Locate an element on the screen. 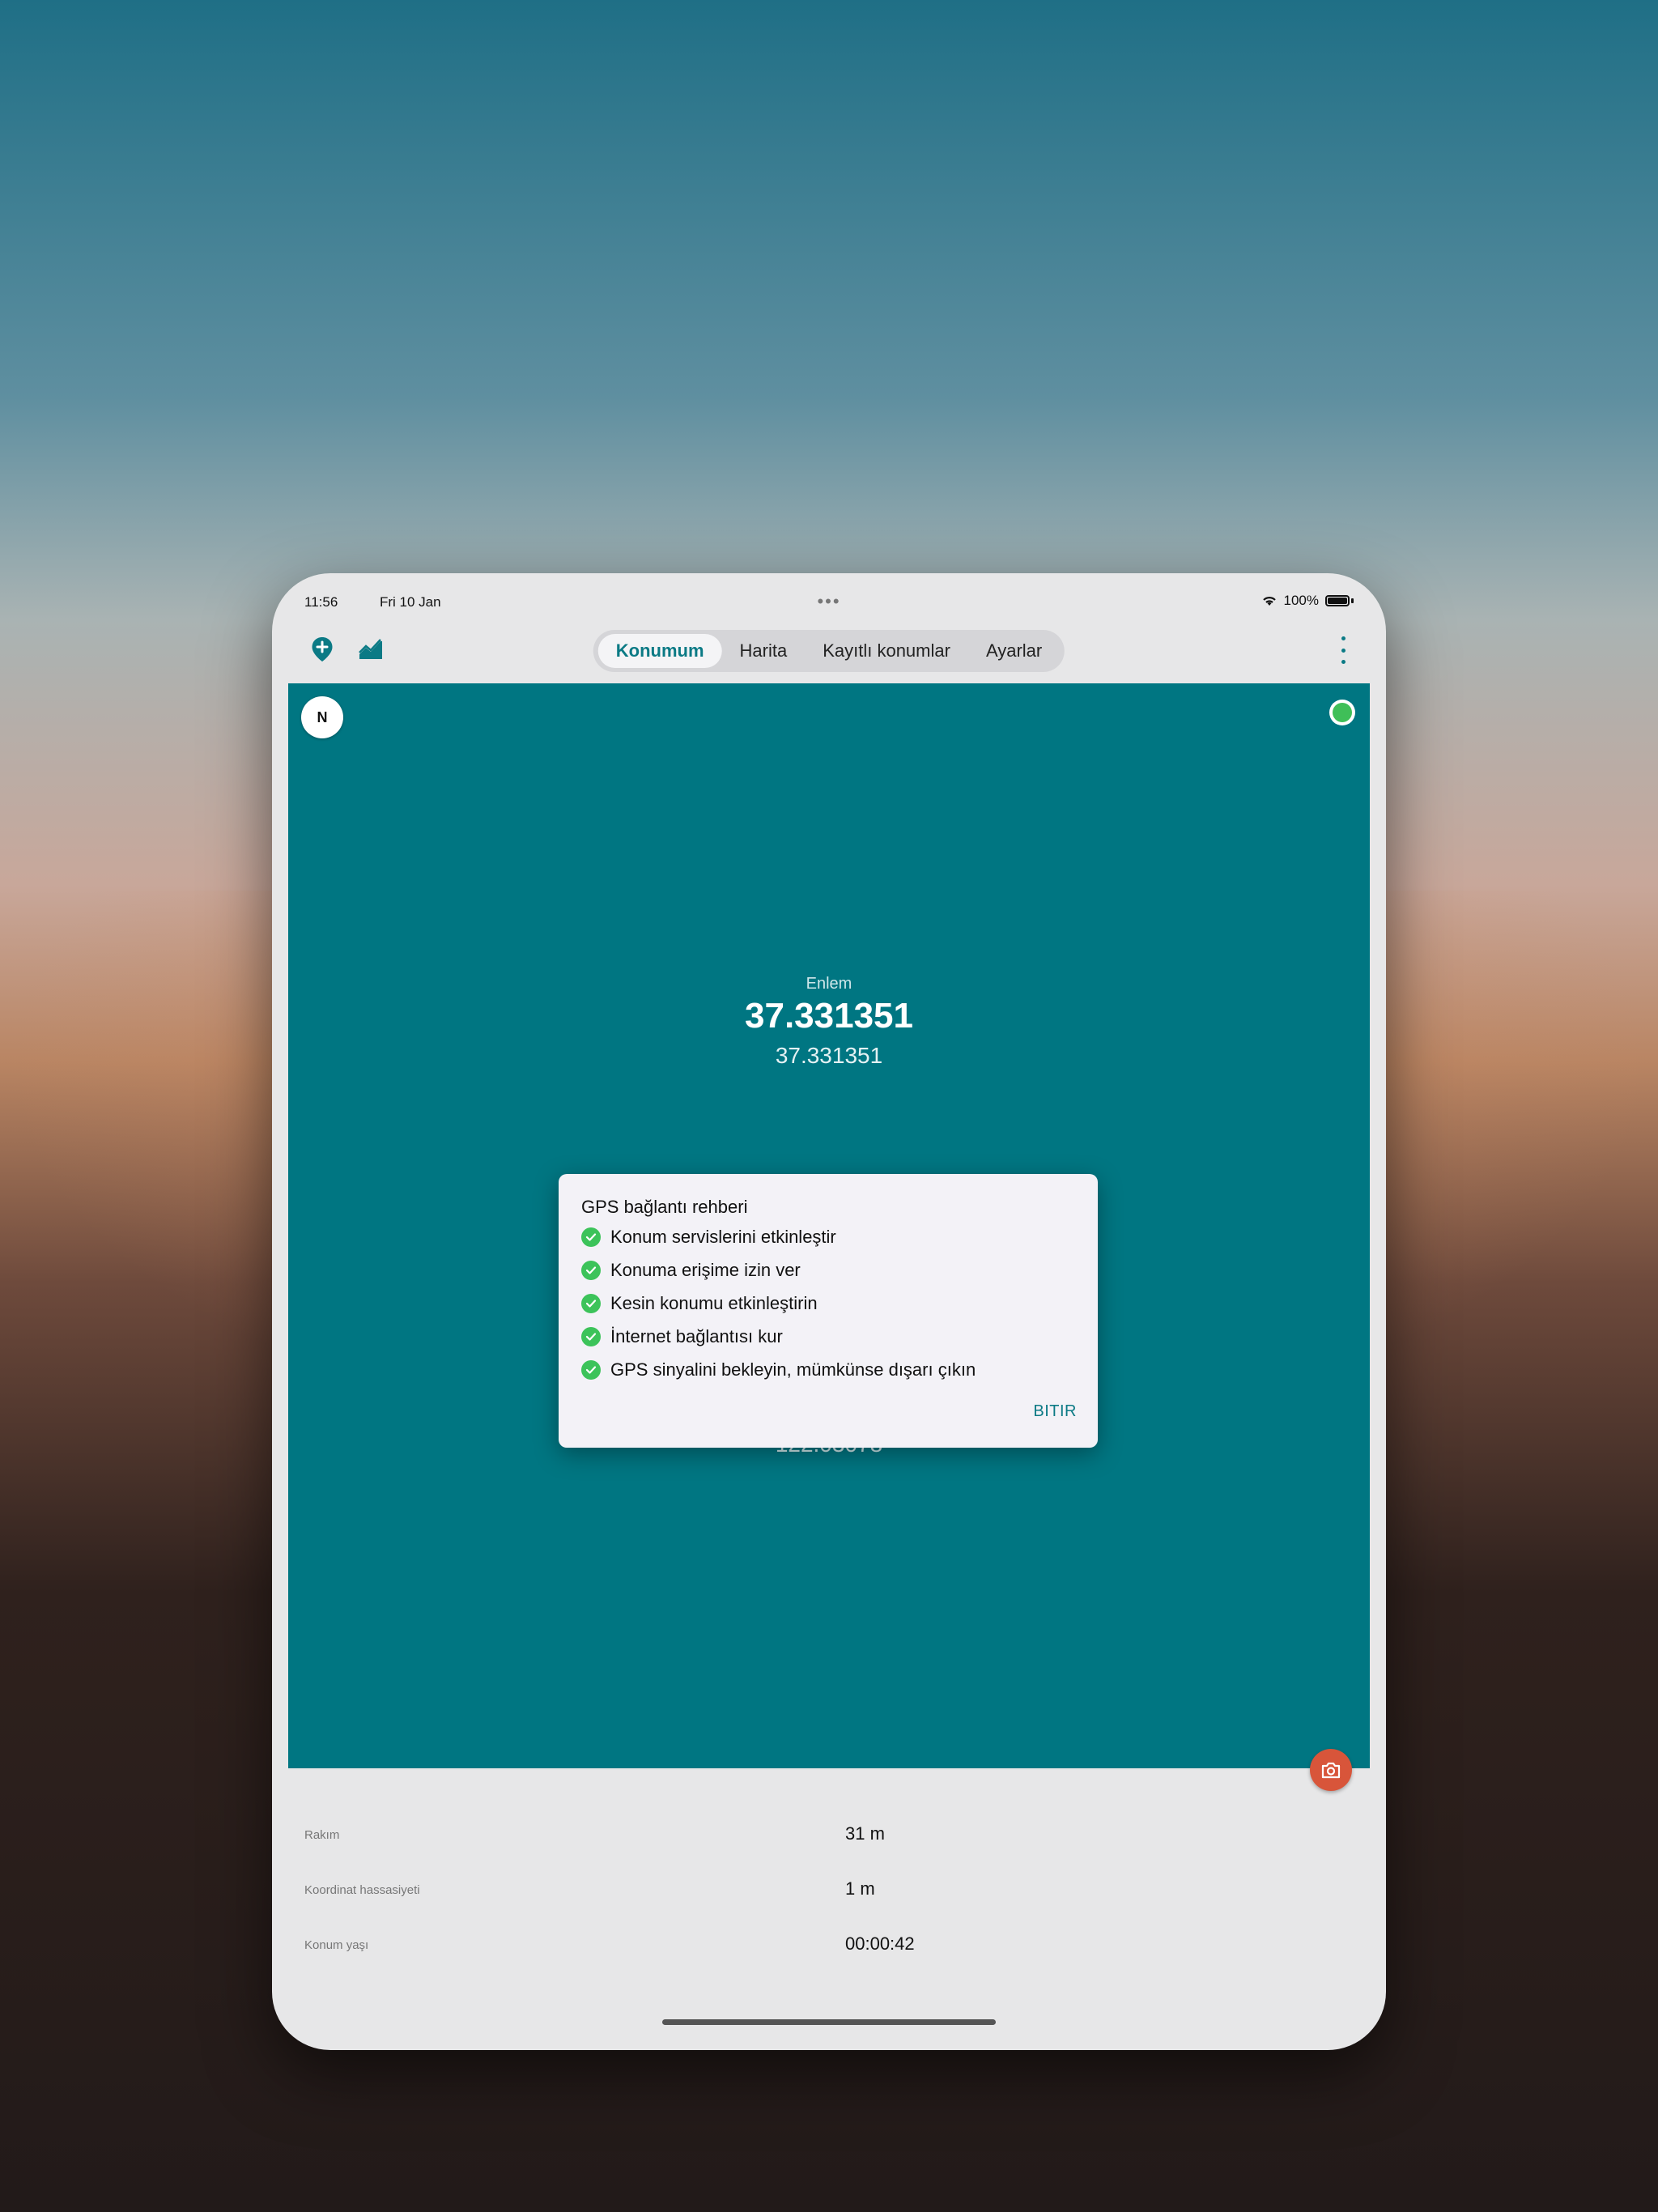  dialog-title: GPS bağlantı rehberi is located at coordinates (664, 1207).